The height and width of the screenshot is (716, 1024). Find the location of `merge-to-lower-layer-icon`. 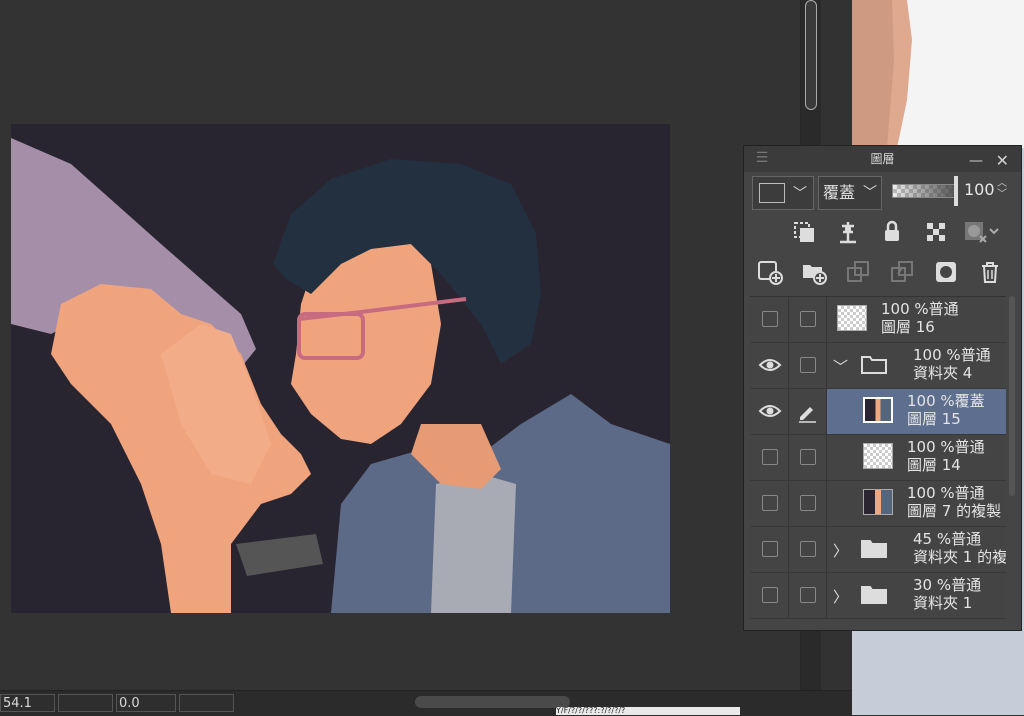

merge-to-lower-layer-icon is located at coordinates (902, 272).